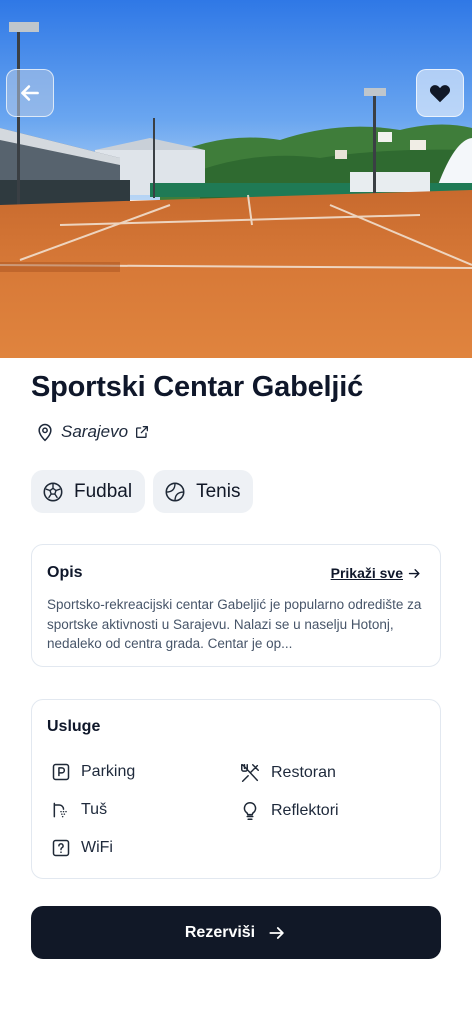  I want to click on service-wifi: WiFi, so click(82, 848).